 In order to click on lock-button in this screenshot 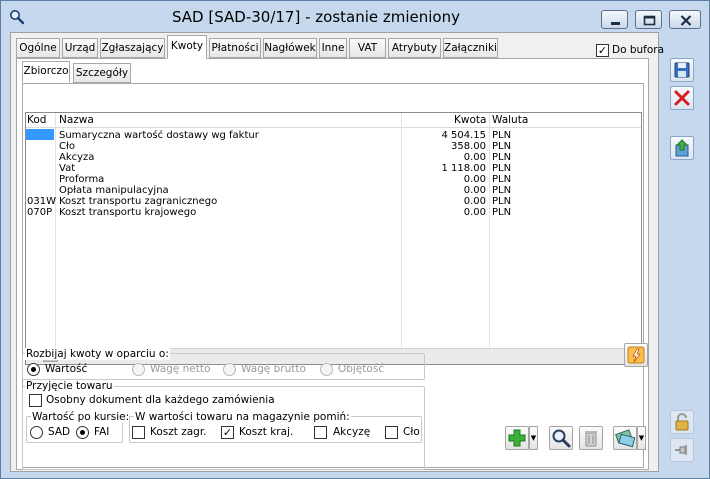, I will do `click(682, 422)`.